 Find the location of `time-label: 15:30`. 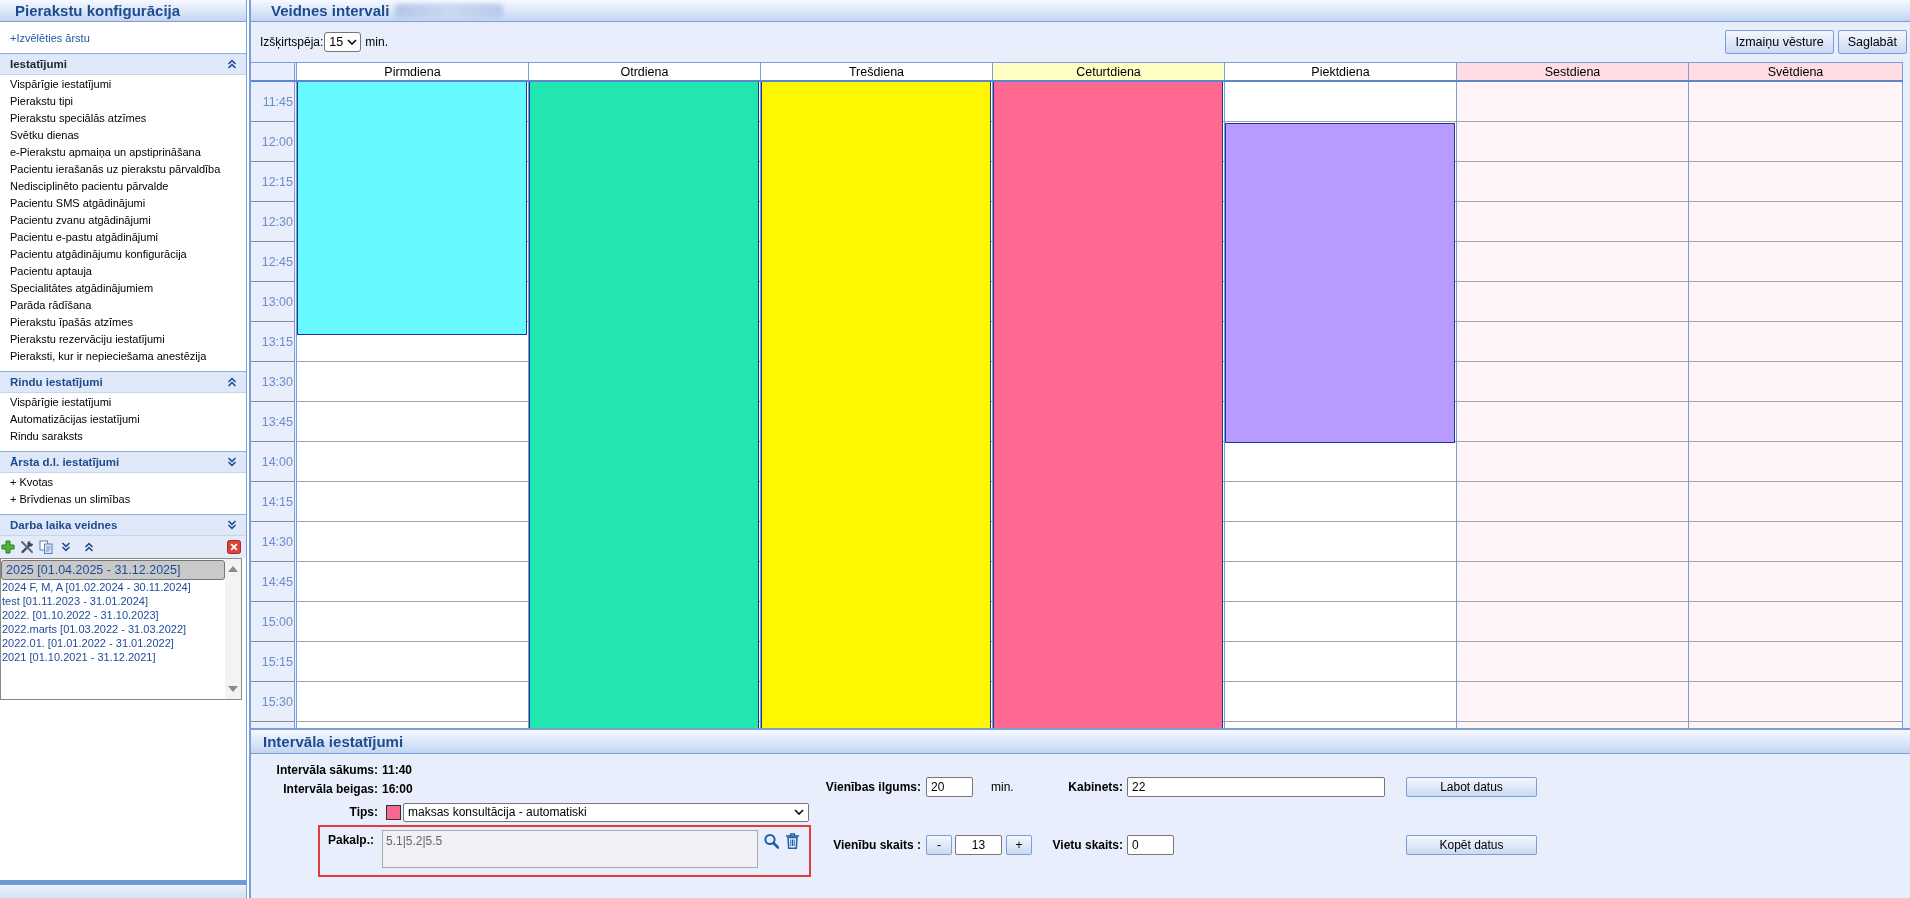

time-label: 15:30 is located at coordinates (277, 701).